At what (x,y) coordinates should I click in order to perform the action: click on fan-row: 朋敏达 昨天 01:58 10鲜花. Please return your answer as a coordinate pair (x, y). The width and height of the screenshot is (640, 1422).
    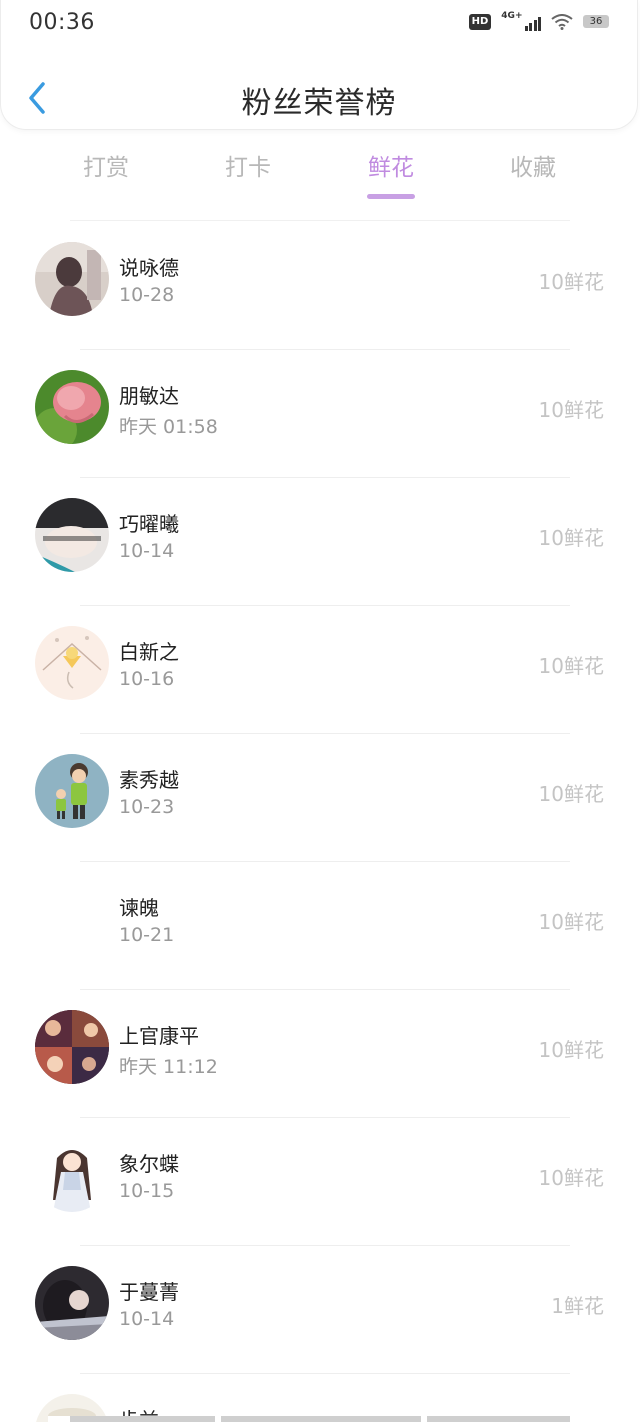
    Looking at the image, I should click on (320, 414).